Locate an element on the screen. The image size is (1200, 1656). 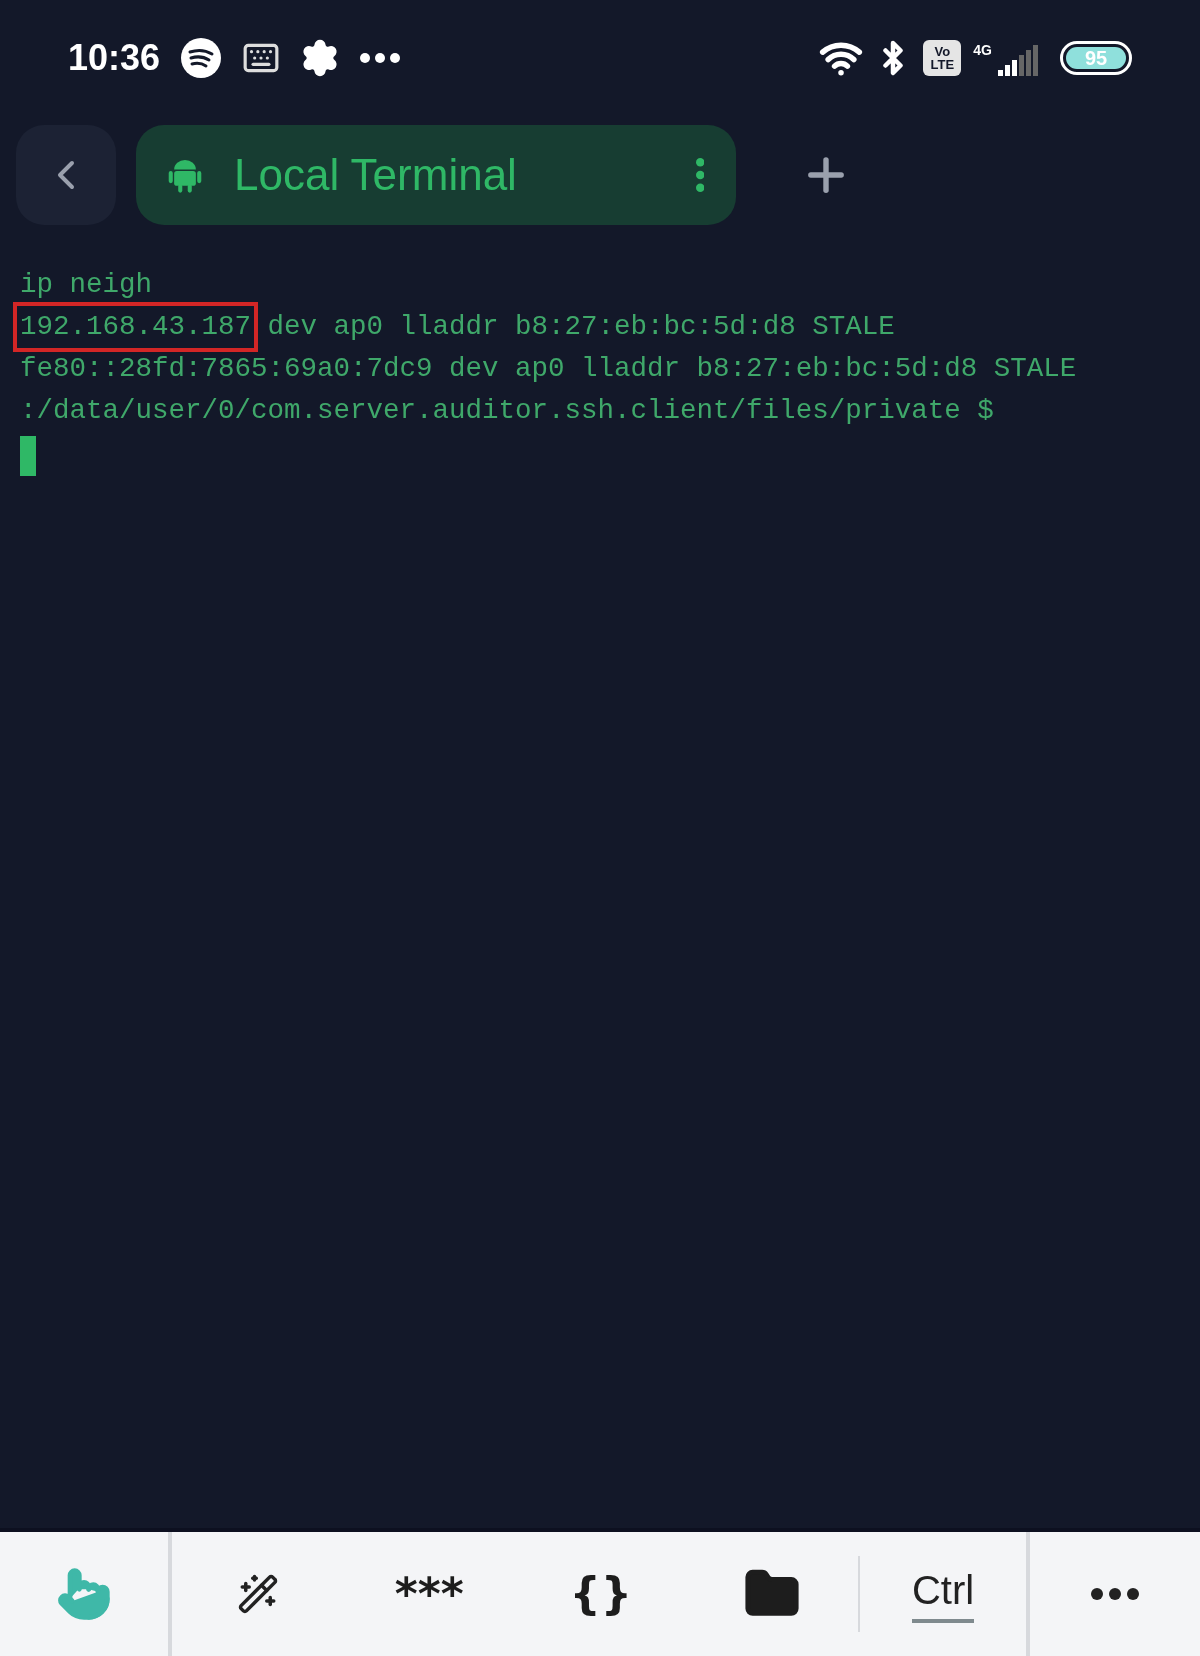
magic-wand-icon is located at coordinates (257, 1594).